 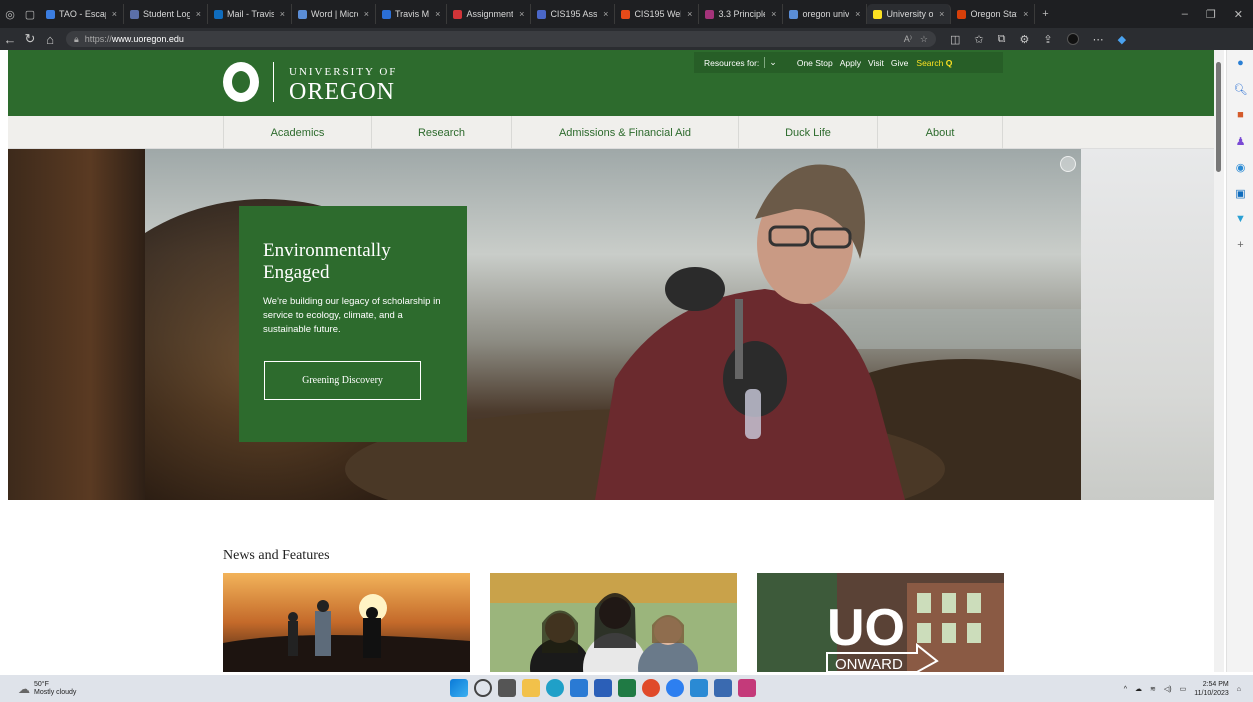 What do you see at coordinates (531, 688) in the screenshot?
I see `file-explorer-icon` at bounding box center [531, 688].